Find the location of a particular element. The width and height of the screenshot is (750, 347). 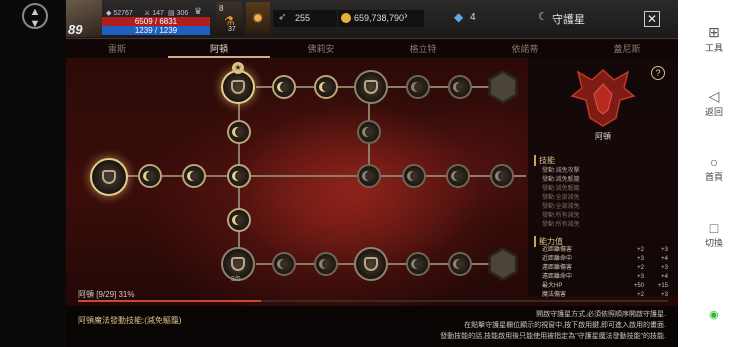

square-icon: □ is located at coordinates (714, 228).